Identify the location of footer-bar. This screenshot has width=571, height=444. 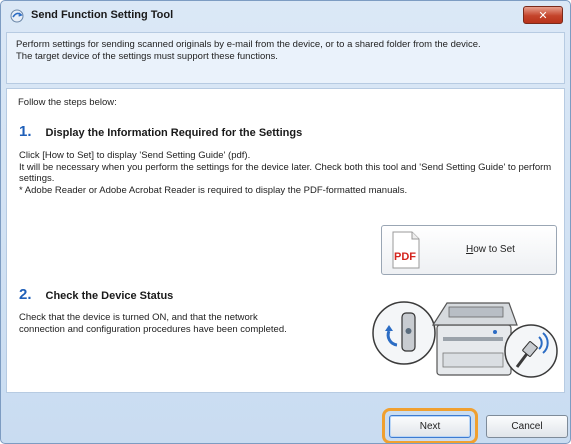
(285, 420).